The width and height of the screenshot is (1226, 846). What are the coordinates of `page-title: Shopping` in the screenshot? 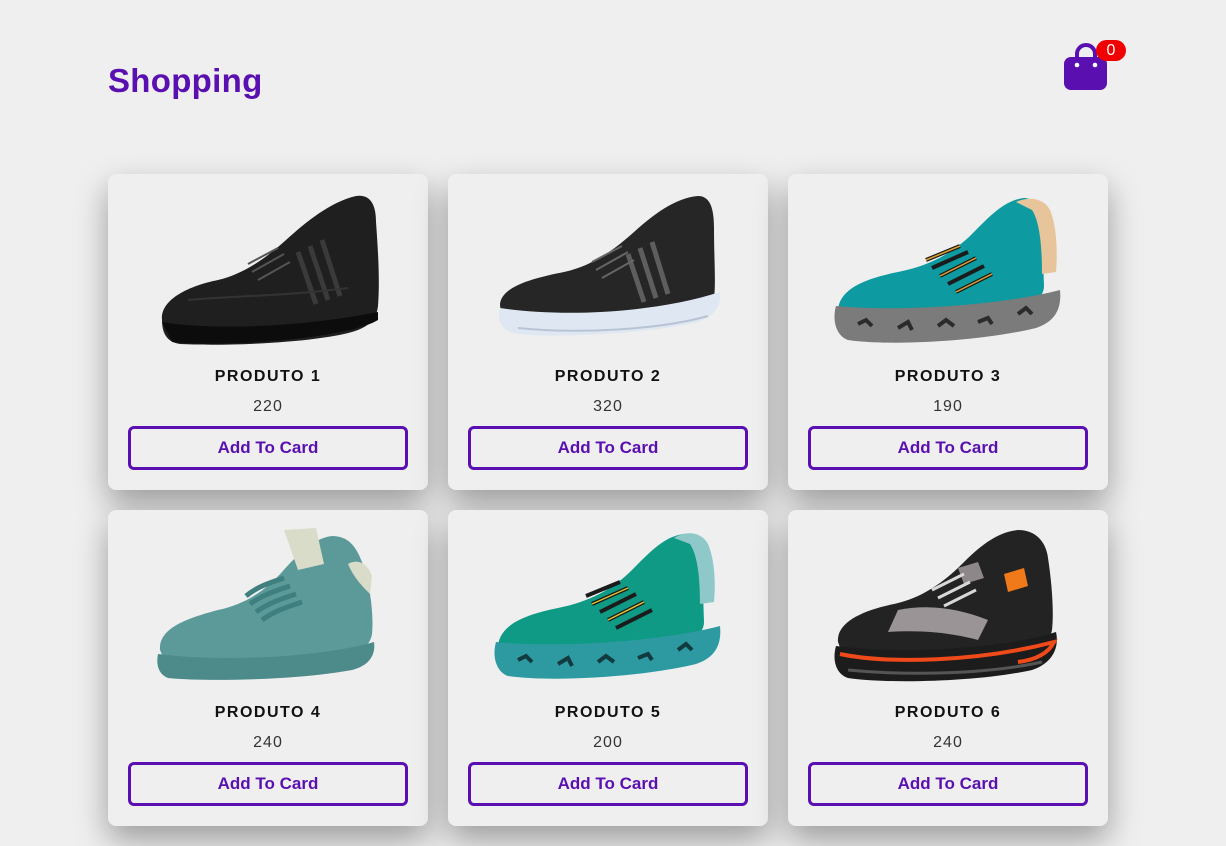 It's located at (185, 80).